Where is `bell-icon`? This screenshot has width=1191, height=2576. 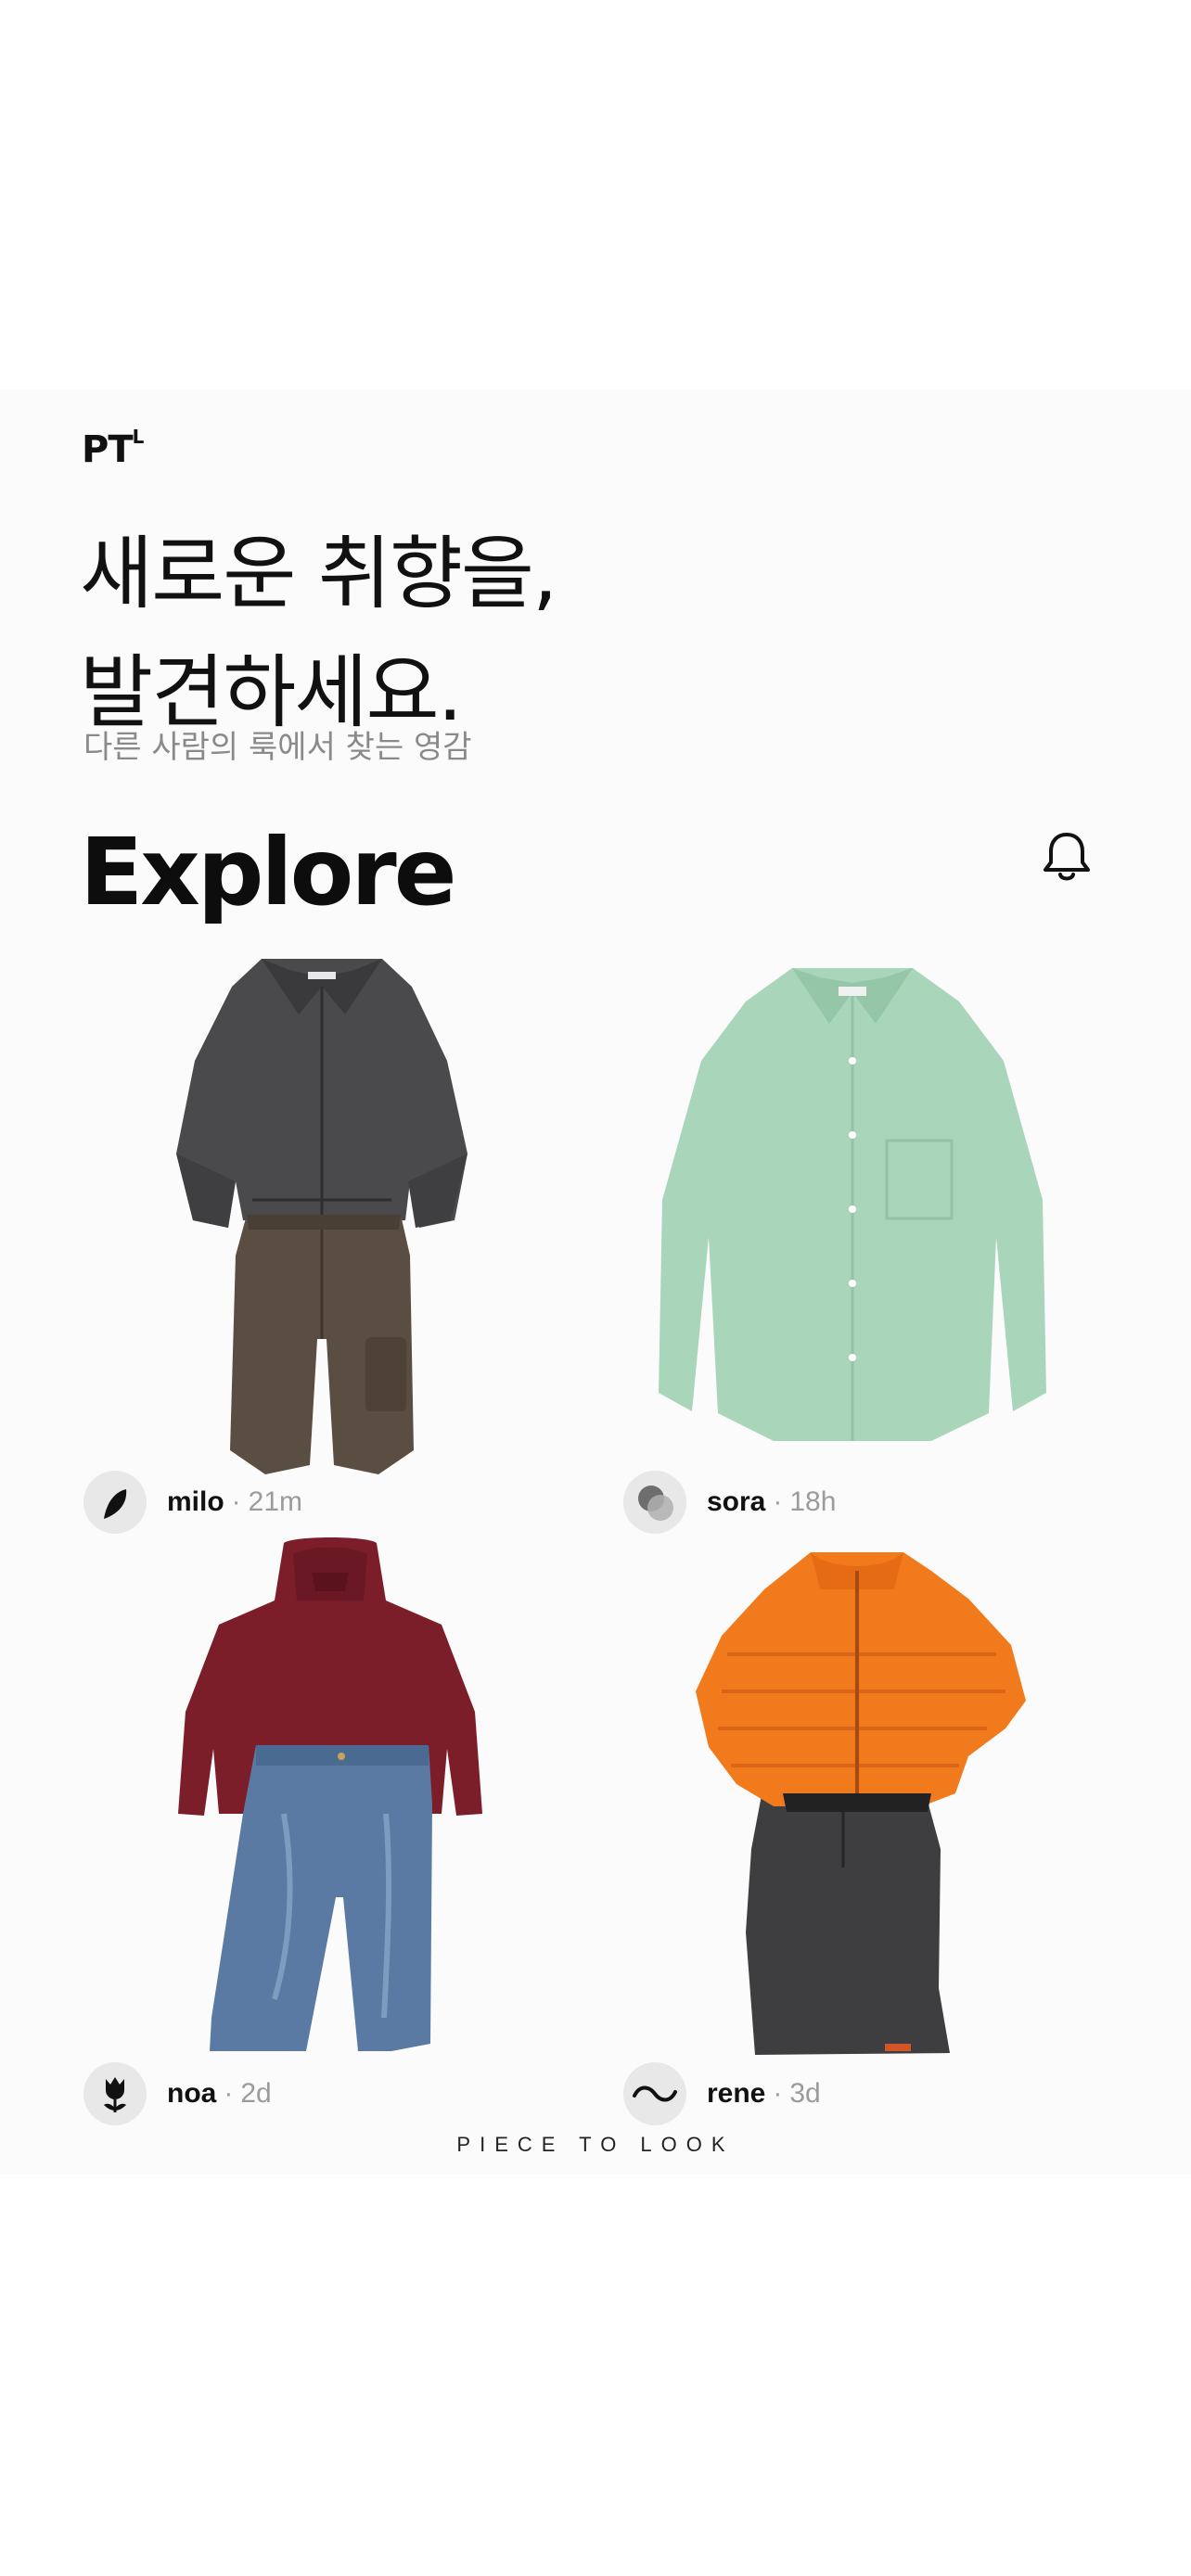 bell-icon is located at coordinates (1066, 856).